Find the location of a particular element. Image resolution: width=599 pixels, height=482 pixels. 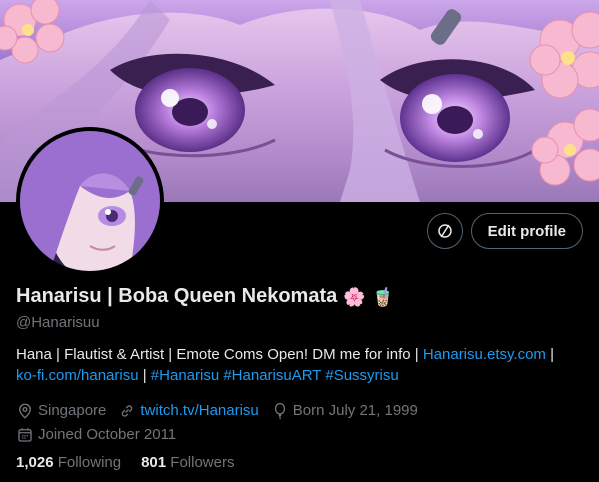

sakura-emoji: 🌸 is located at coordinates (354, 296).